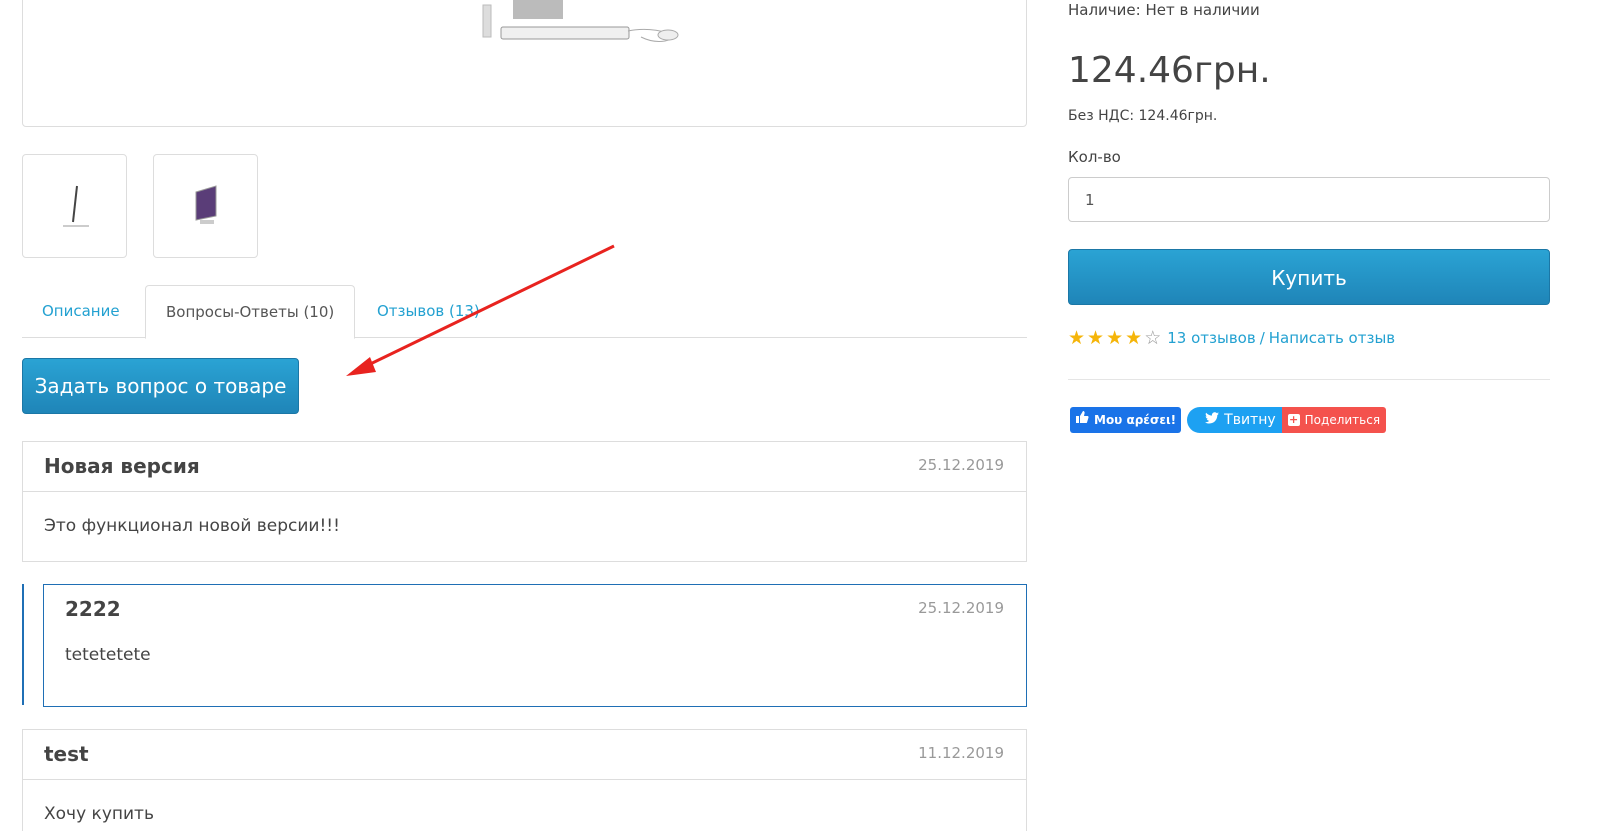  I want to click on question-title: test, so click(66, 754).